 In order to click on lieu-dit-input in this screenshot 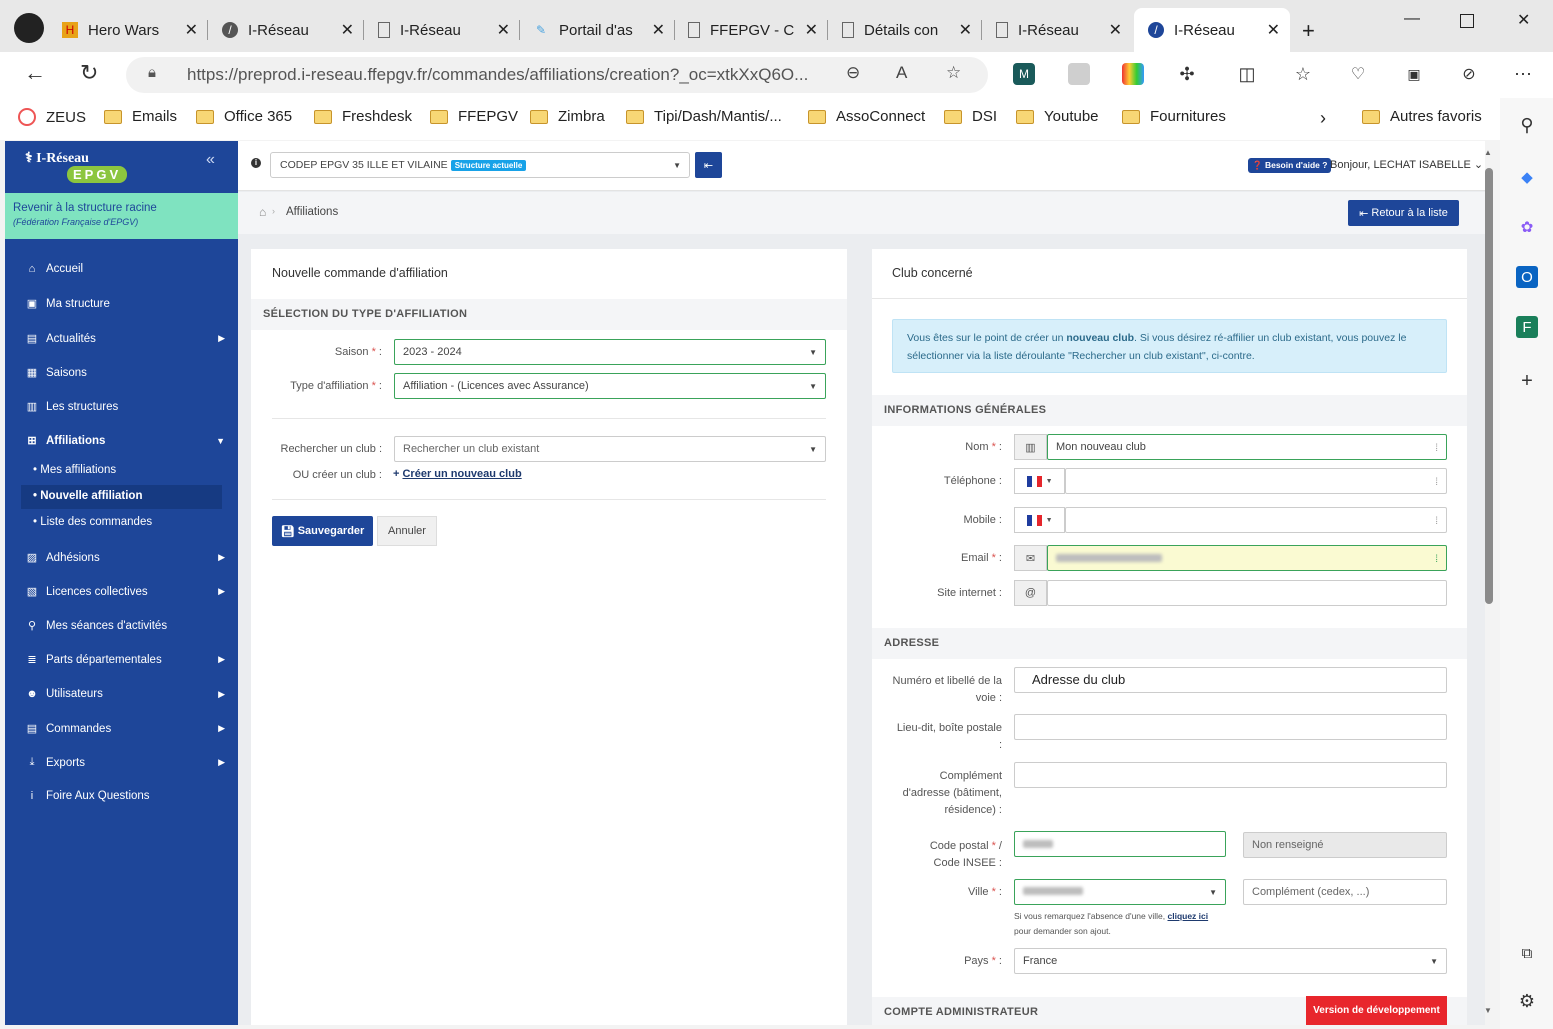, I will do `click(1230, 727)`.